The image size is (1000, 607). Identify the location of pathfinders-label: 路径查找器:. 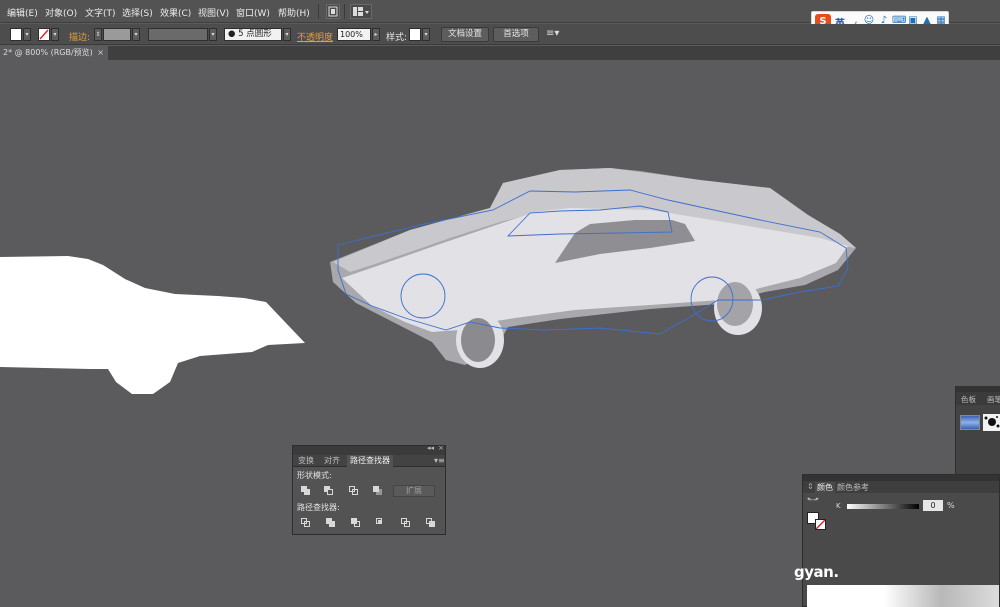
(318, 507).